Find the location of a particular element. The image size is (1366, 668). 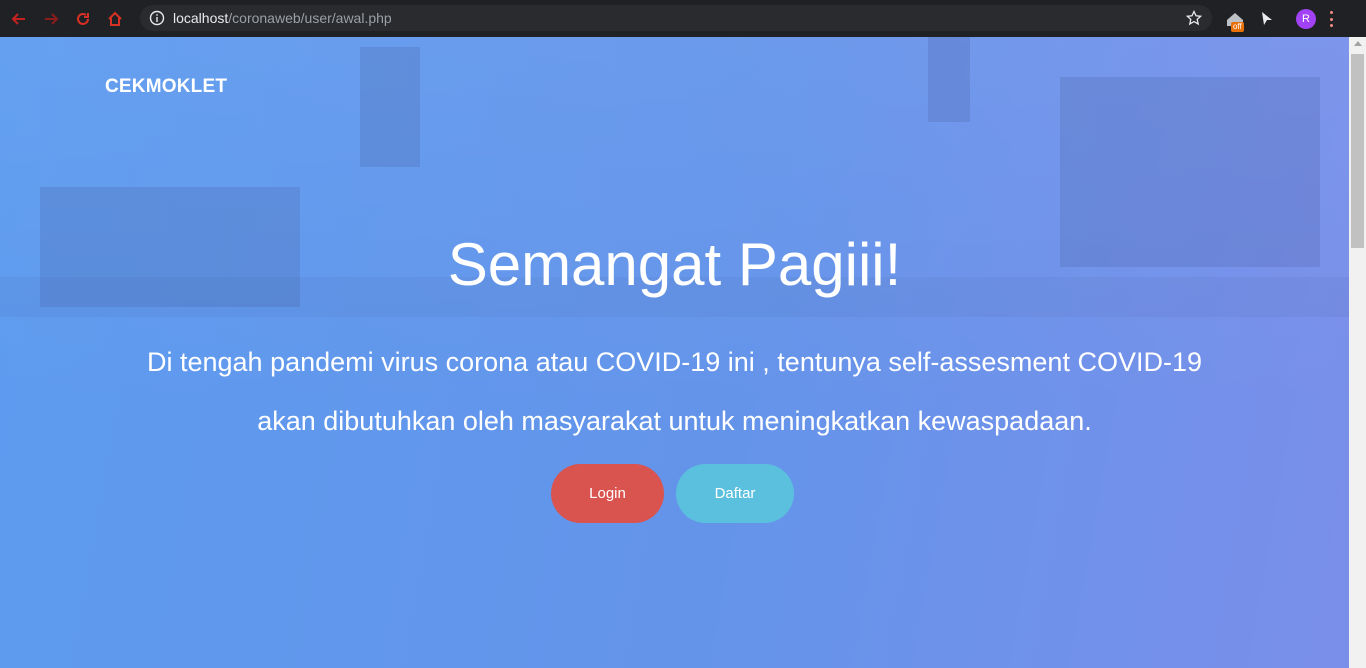

extensions-area: off R is located at coordinates (1279, 19).